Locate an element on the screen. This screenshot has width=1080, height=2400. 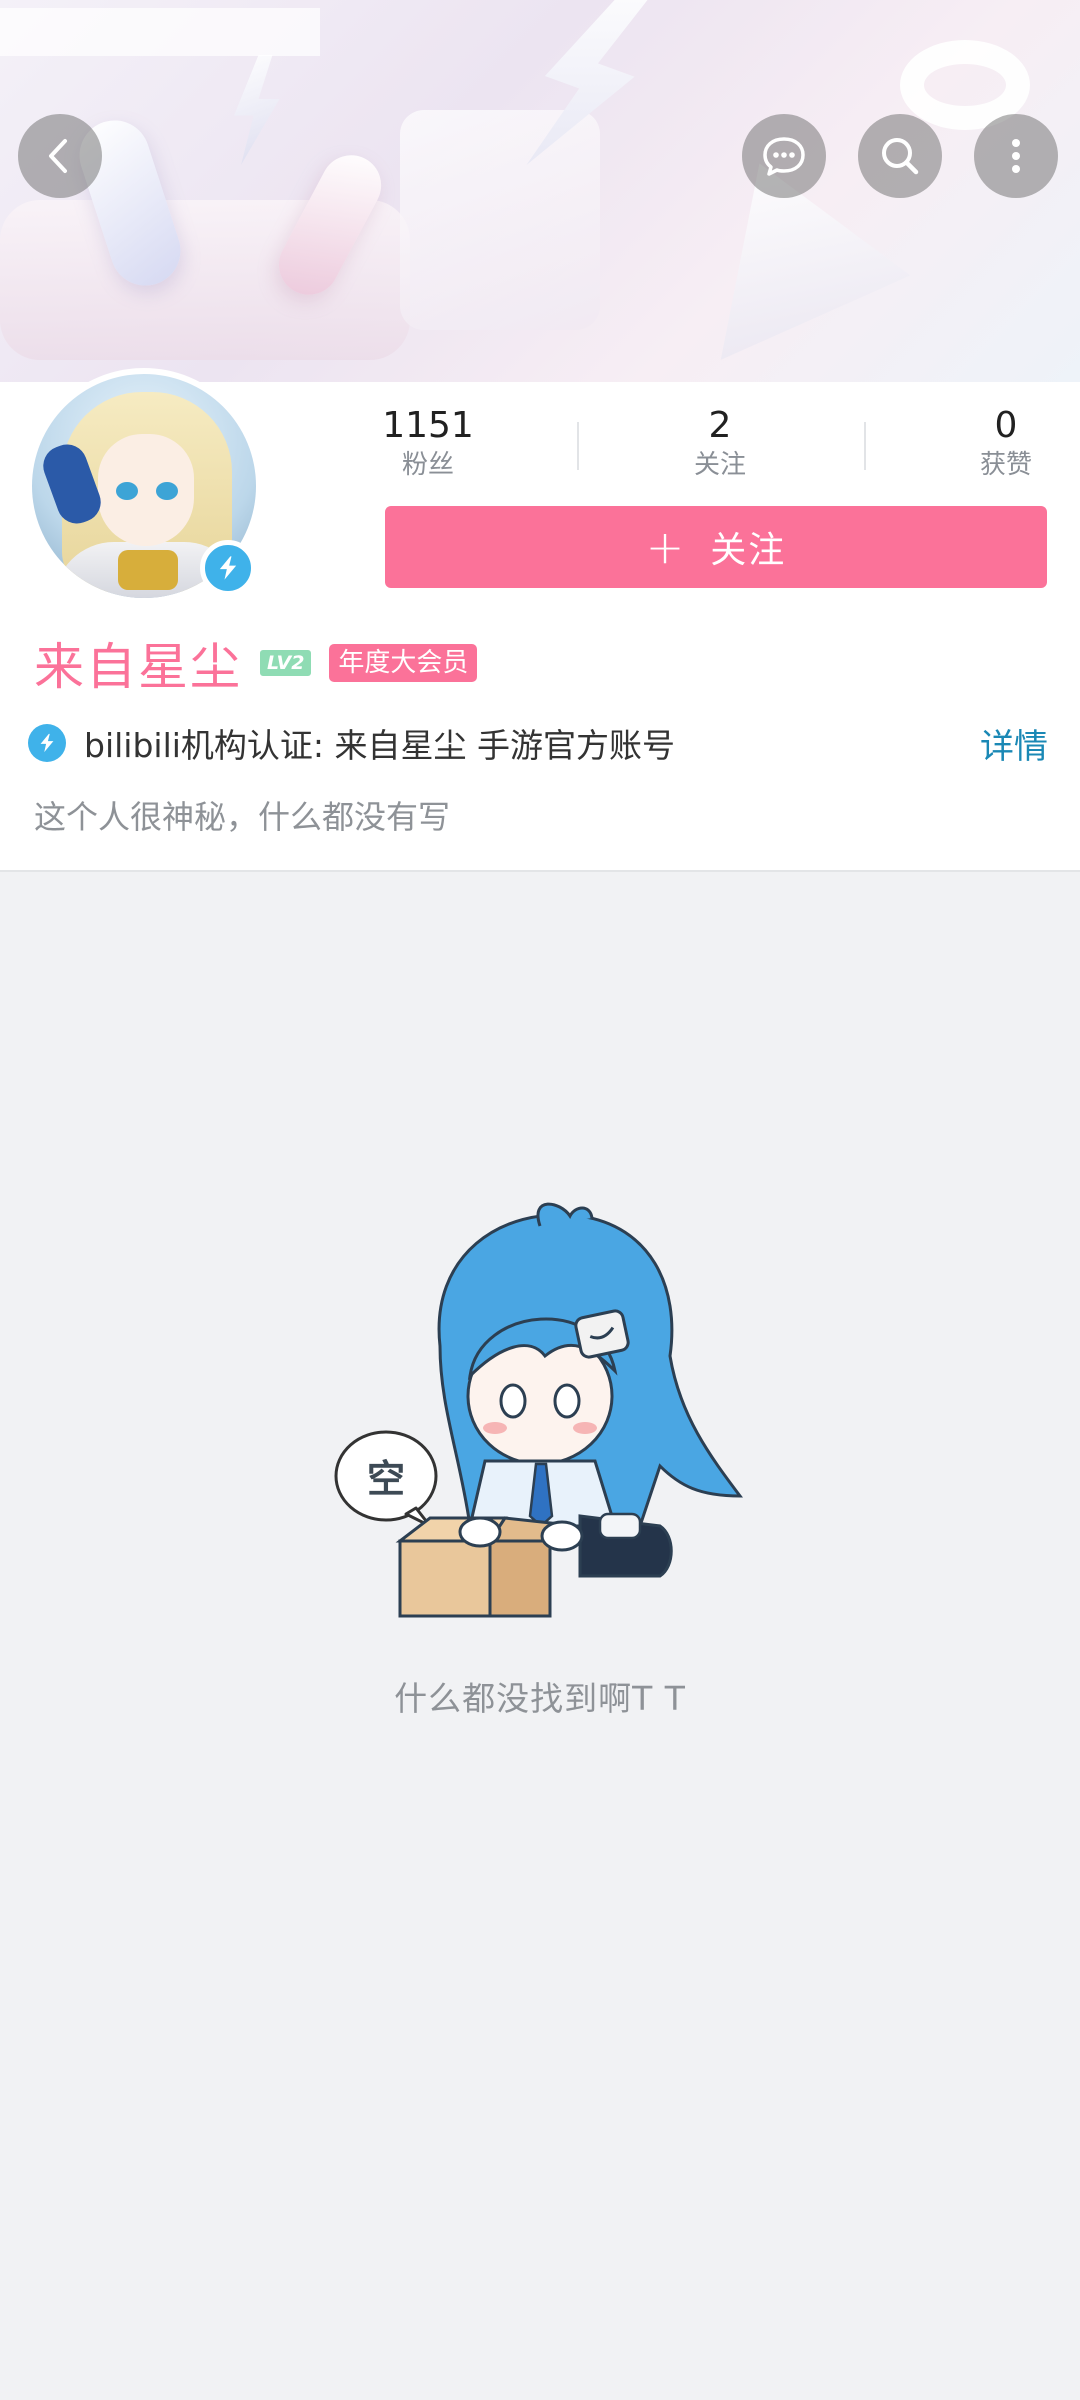
empty-state-message: 什么都没找到啊T T is located at coordinates (540, 1698).